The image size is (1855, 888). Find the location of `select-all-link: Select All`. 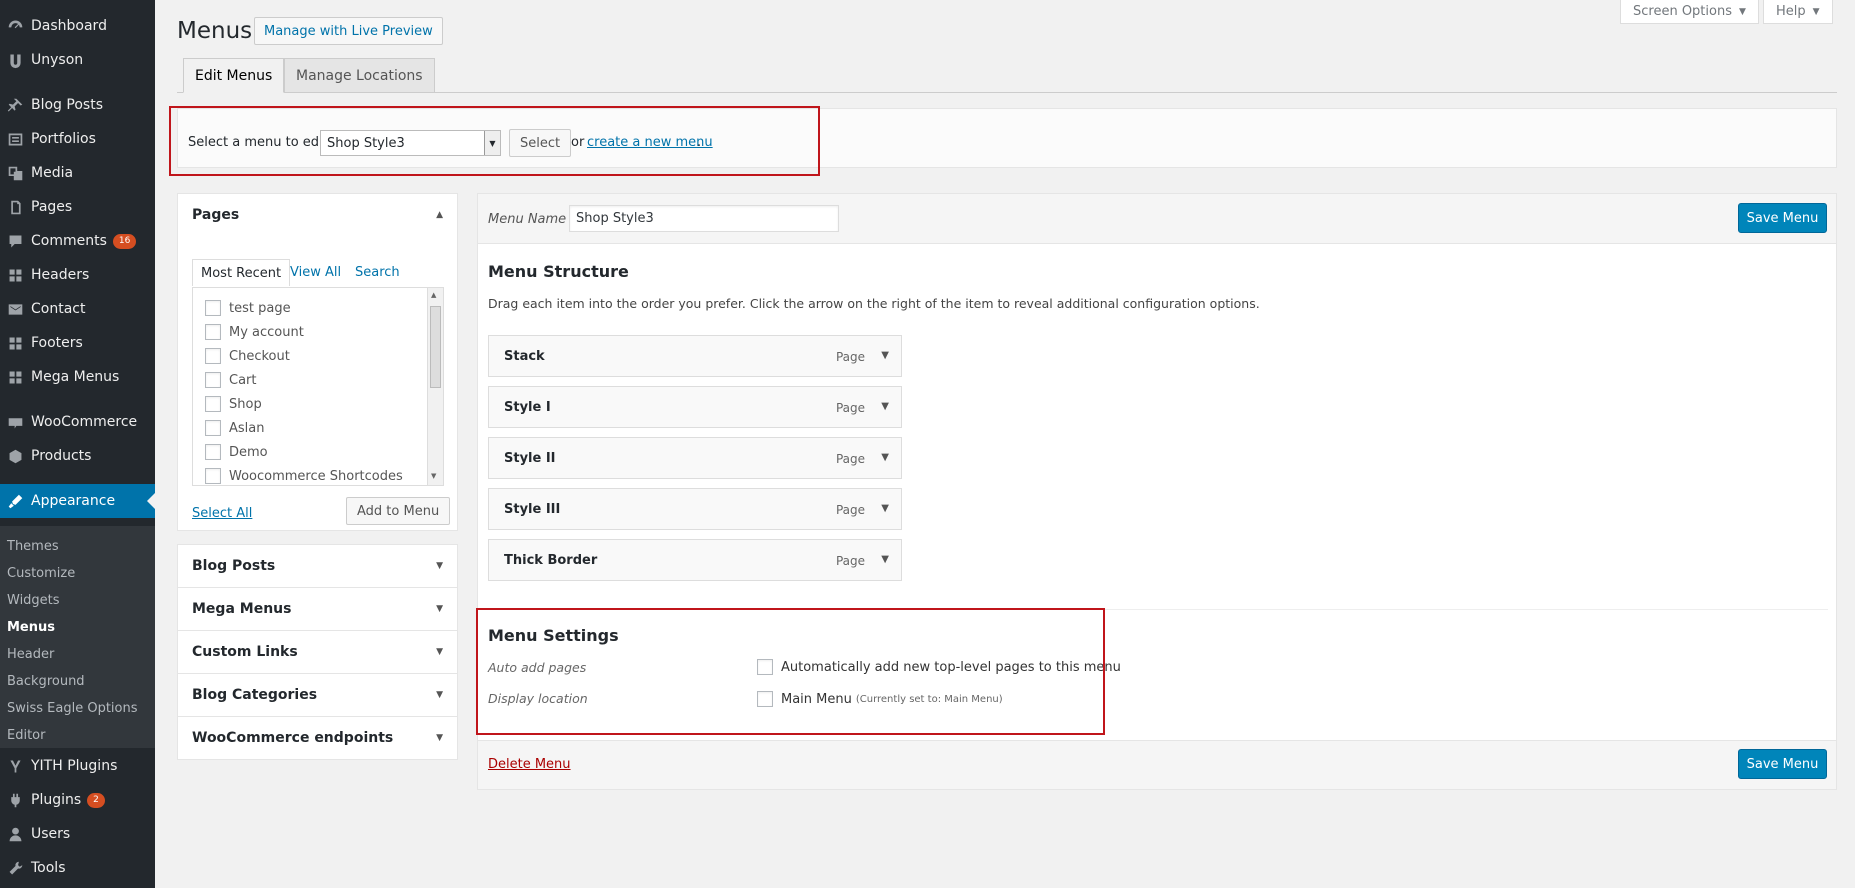

select-all-link: Select All is located at coordinates (222, 513).